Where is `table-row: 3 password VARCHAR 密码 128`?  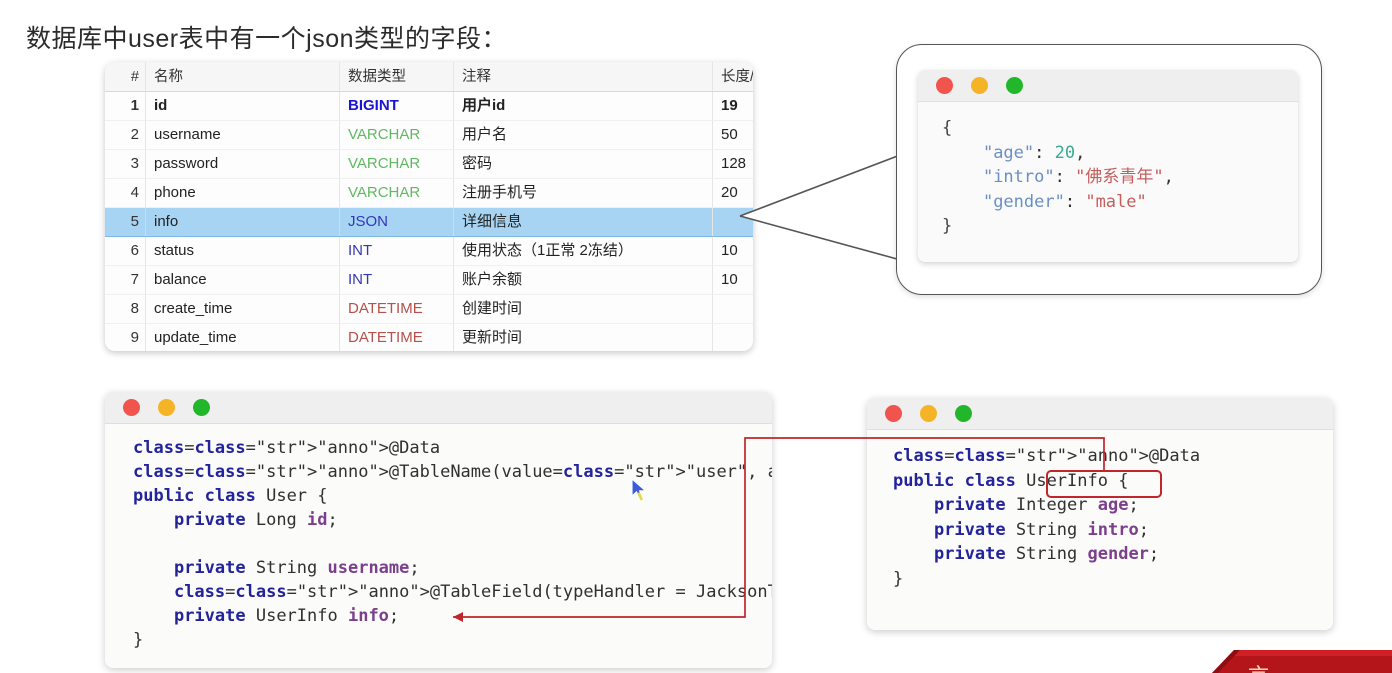 table-row: 3 password VARCHAR 密码 128 is located at coordinates (429, 164).